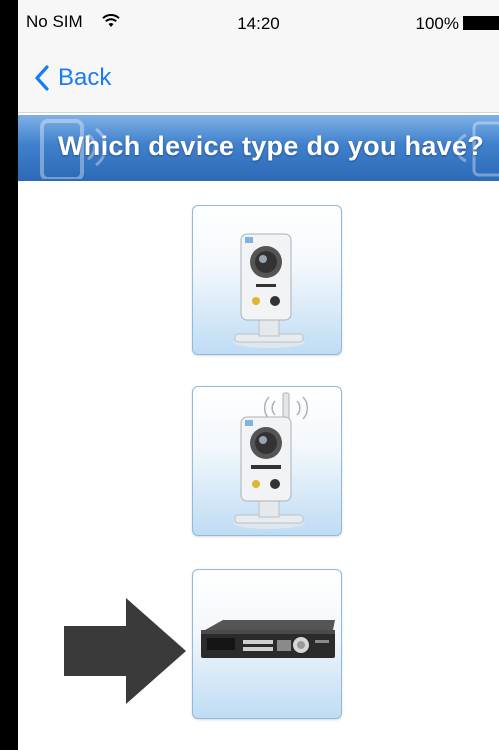 This screenshot has width=499, height=750. What do you see at coordinates (42, 78) in the screenshot?
I see `chevron-left-icon` at bounding box center [42, 78].